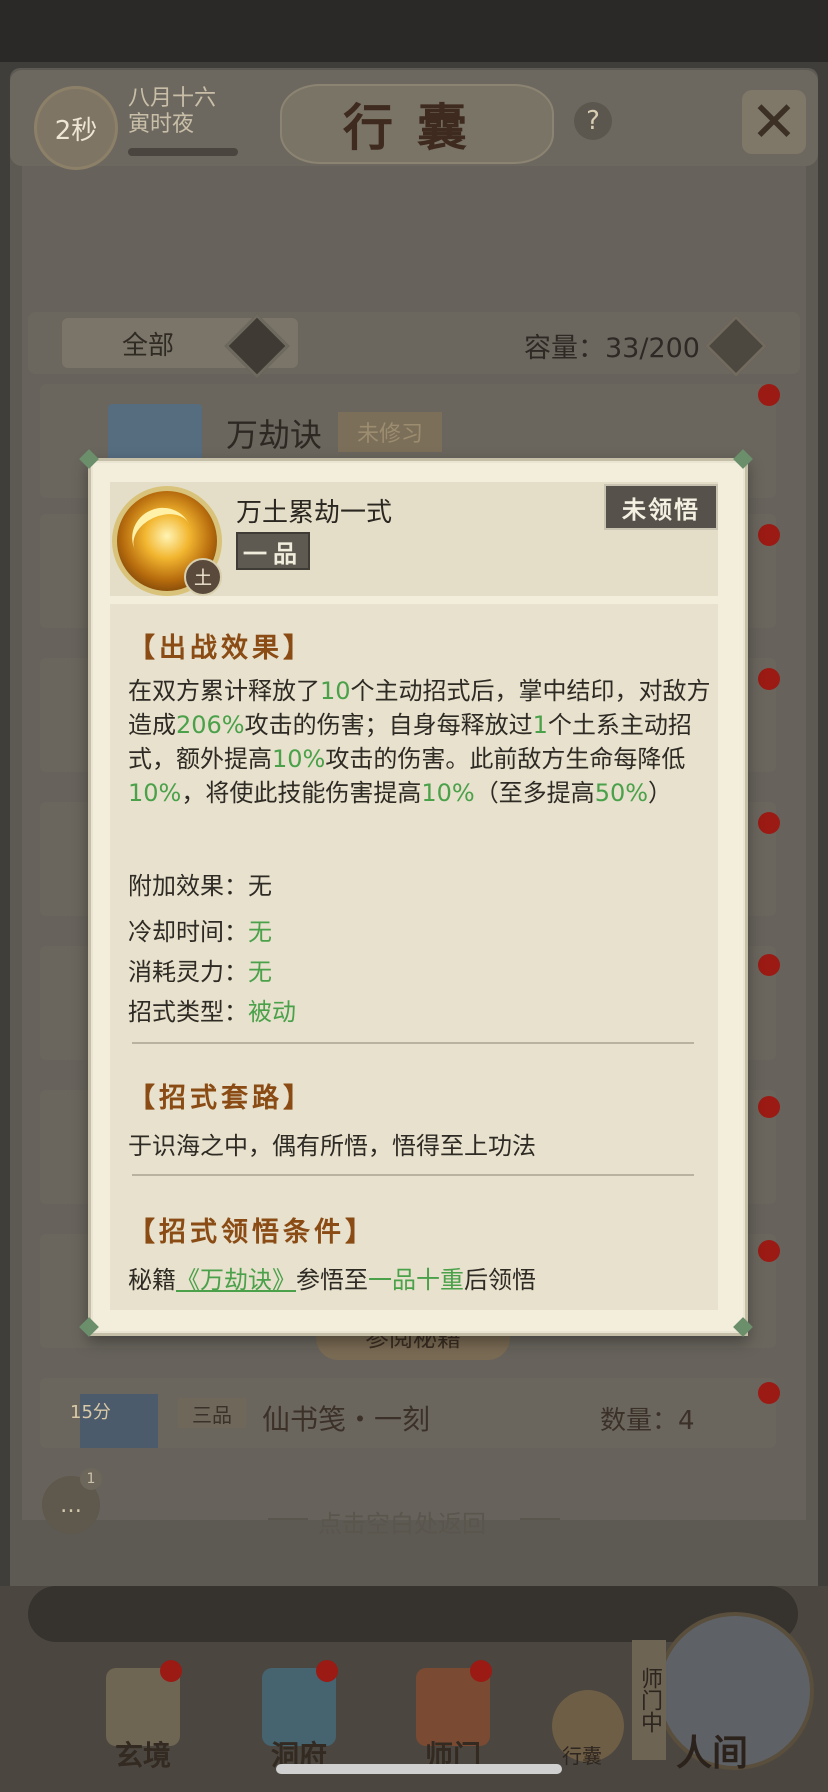 The image size is (828, 1792). I want to click on item-status-tag: 未修习, so click(390, 432).